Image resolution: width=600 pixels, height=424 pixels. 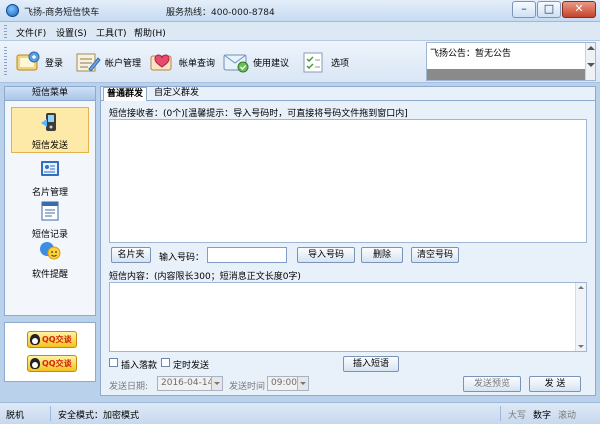 What do you see at coordinates (111, 32) in the screenshot?
I see `menu-tools: 工具(T)` at bounding box center [111, 32].